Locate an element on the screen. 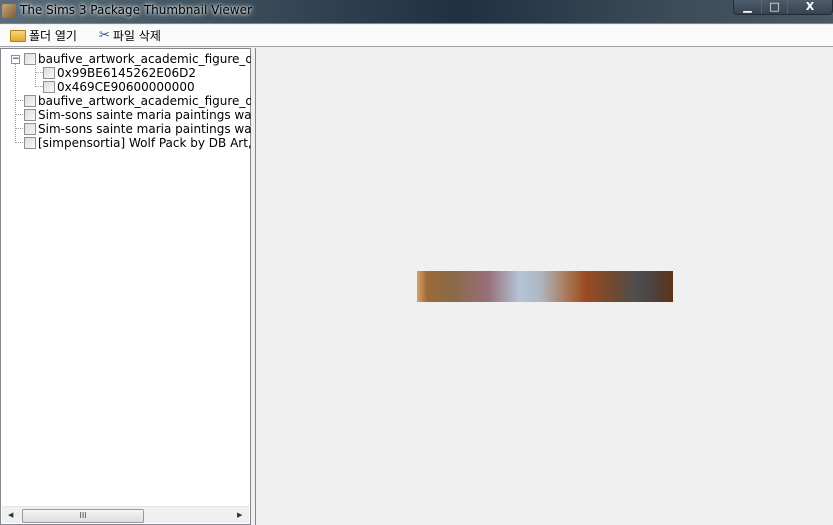  thumbnail-image is located at coordinates (545, 286).